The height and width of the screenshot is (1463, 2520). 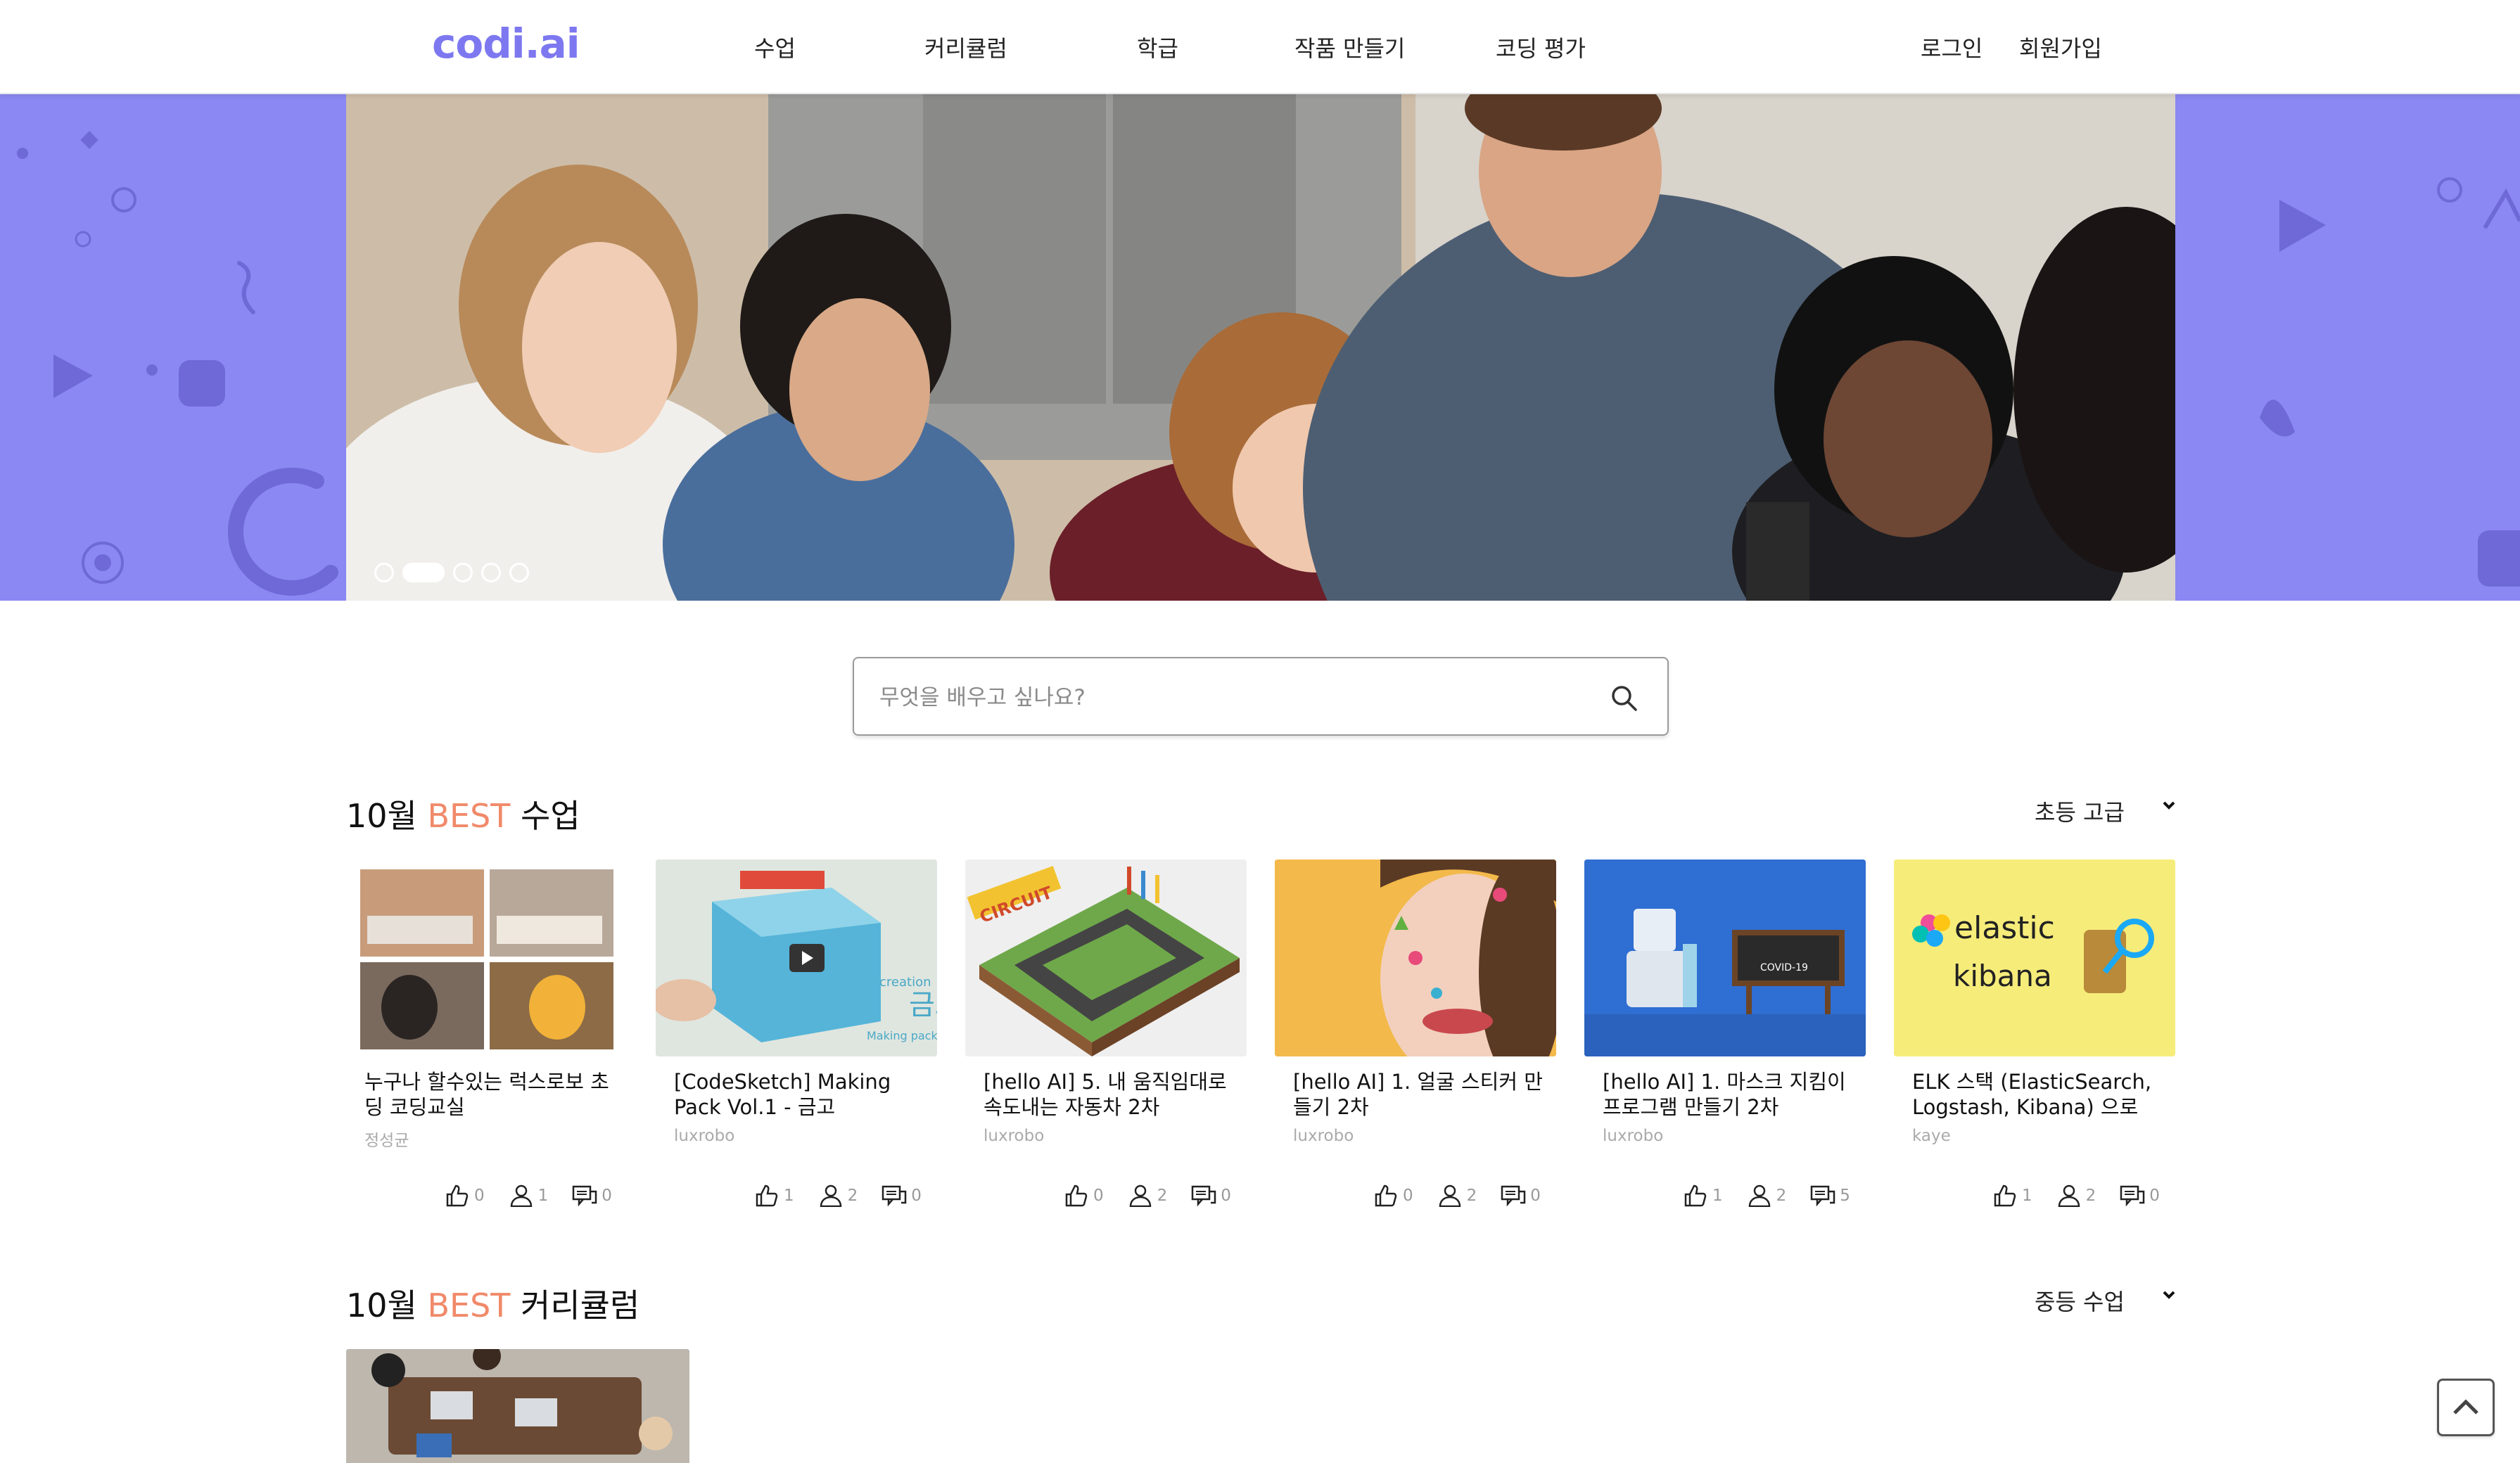 I want to click on class-title: [CodeSketch] Making Pack Vol.1 - 금고, so click(x=782, y=1094).